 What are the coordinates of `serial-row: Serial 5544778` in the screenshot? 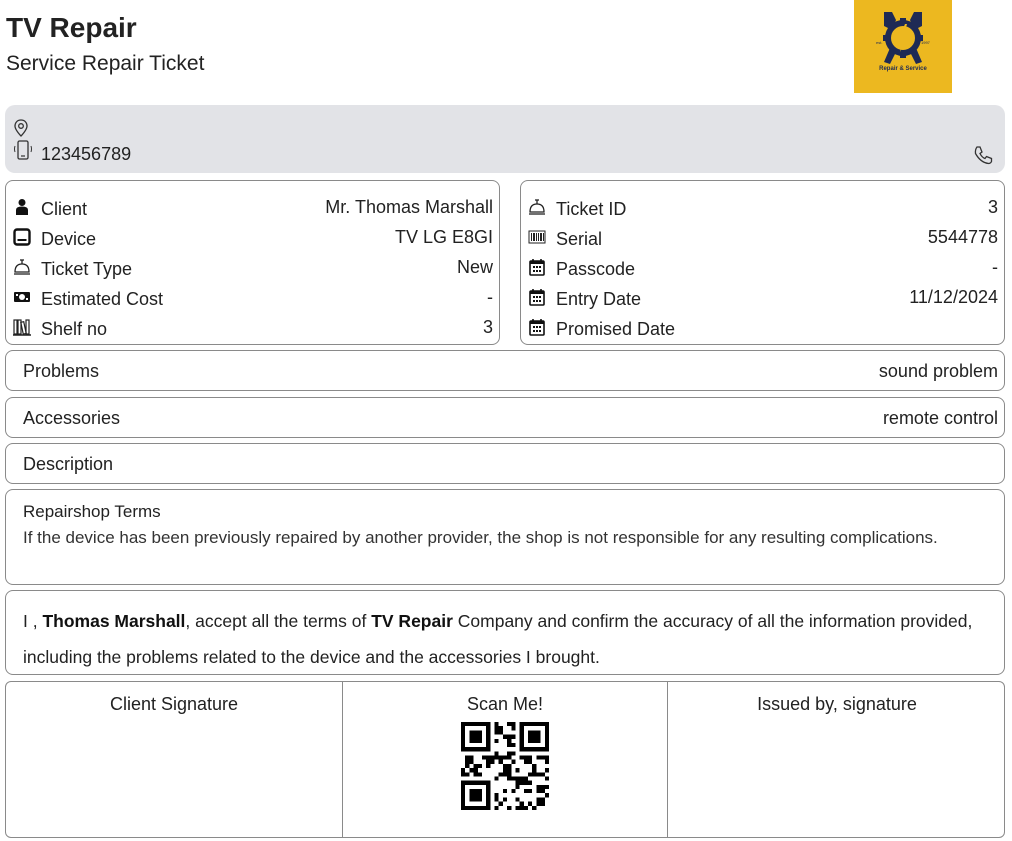 It's located at (762, 239).